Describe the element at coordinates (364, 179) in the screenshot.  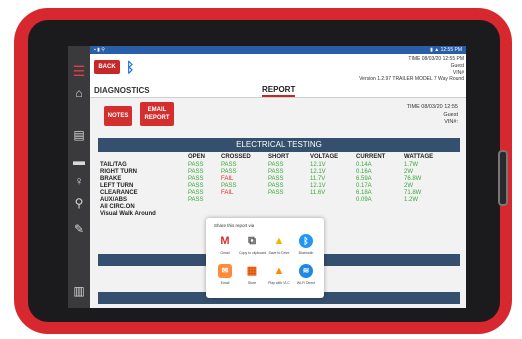
I see `cell-current: 6.59A` at that location.